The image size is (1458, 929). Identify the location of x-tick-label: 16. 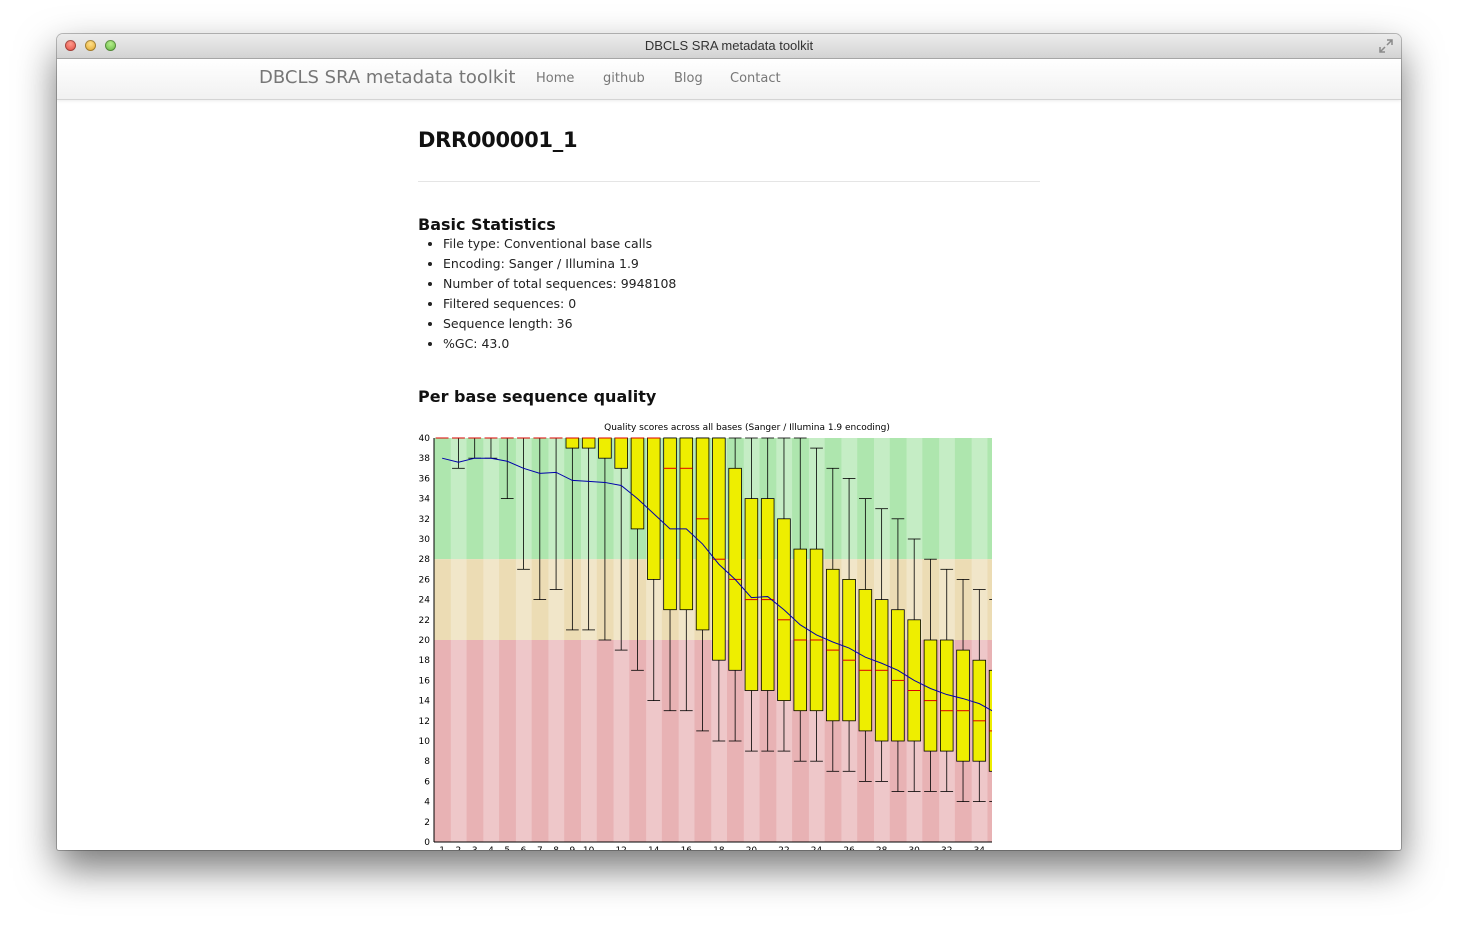
(687, 848).